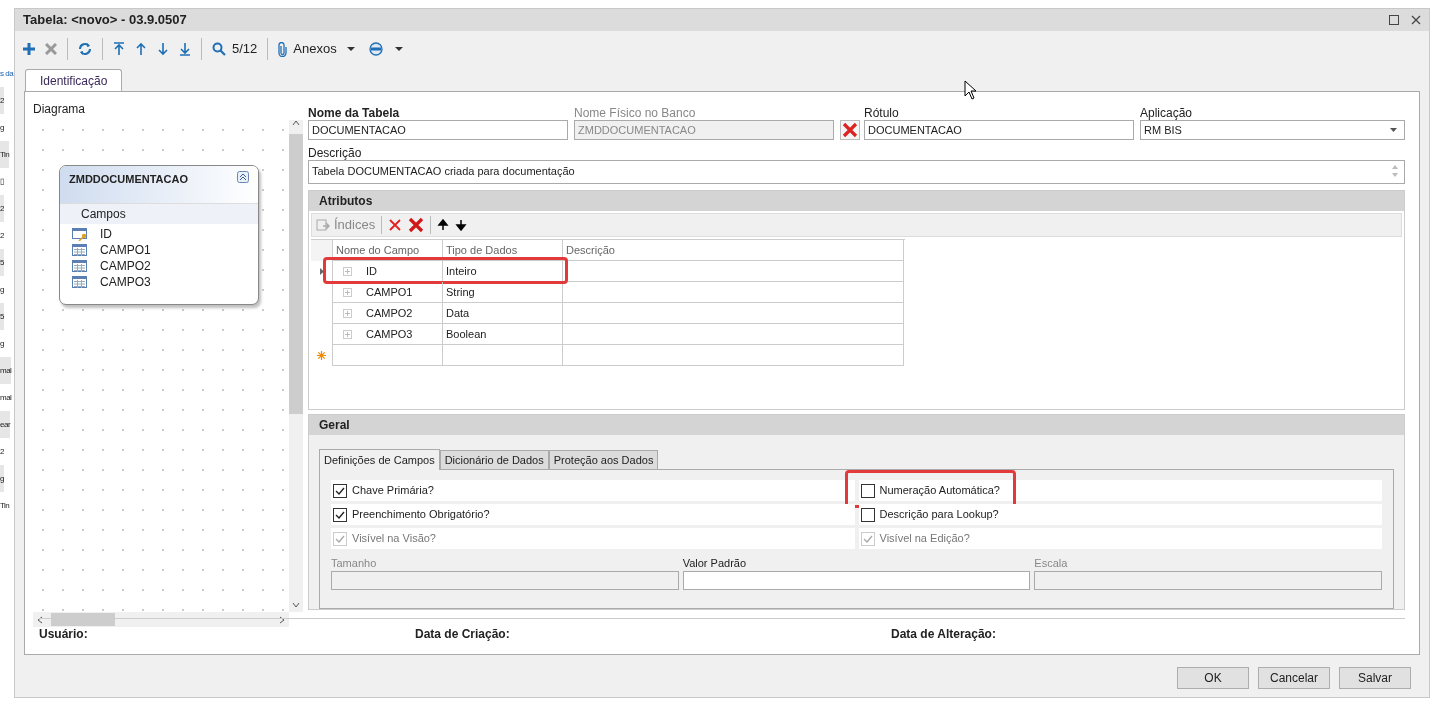 The height and width of the screenshot is (709, 1444). What do you see at coordinates (335, 152) in the screenshot?
I see `field-label: Descrição` at bounding box center [335, 152].